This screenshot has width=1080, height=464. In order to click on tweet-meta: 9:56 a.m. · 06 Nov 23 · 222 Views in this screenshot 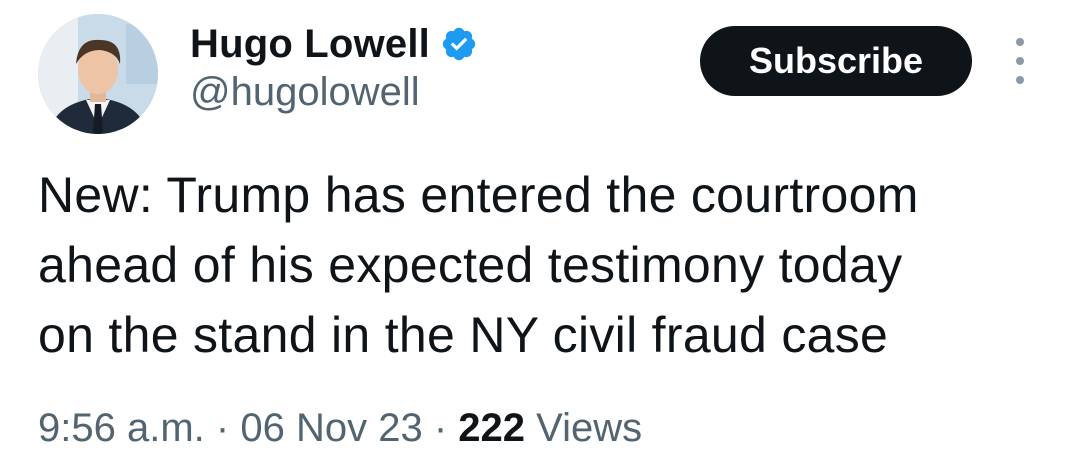, I will do `click(340, 428)`.